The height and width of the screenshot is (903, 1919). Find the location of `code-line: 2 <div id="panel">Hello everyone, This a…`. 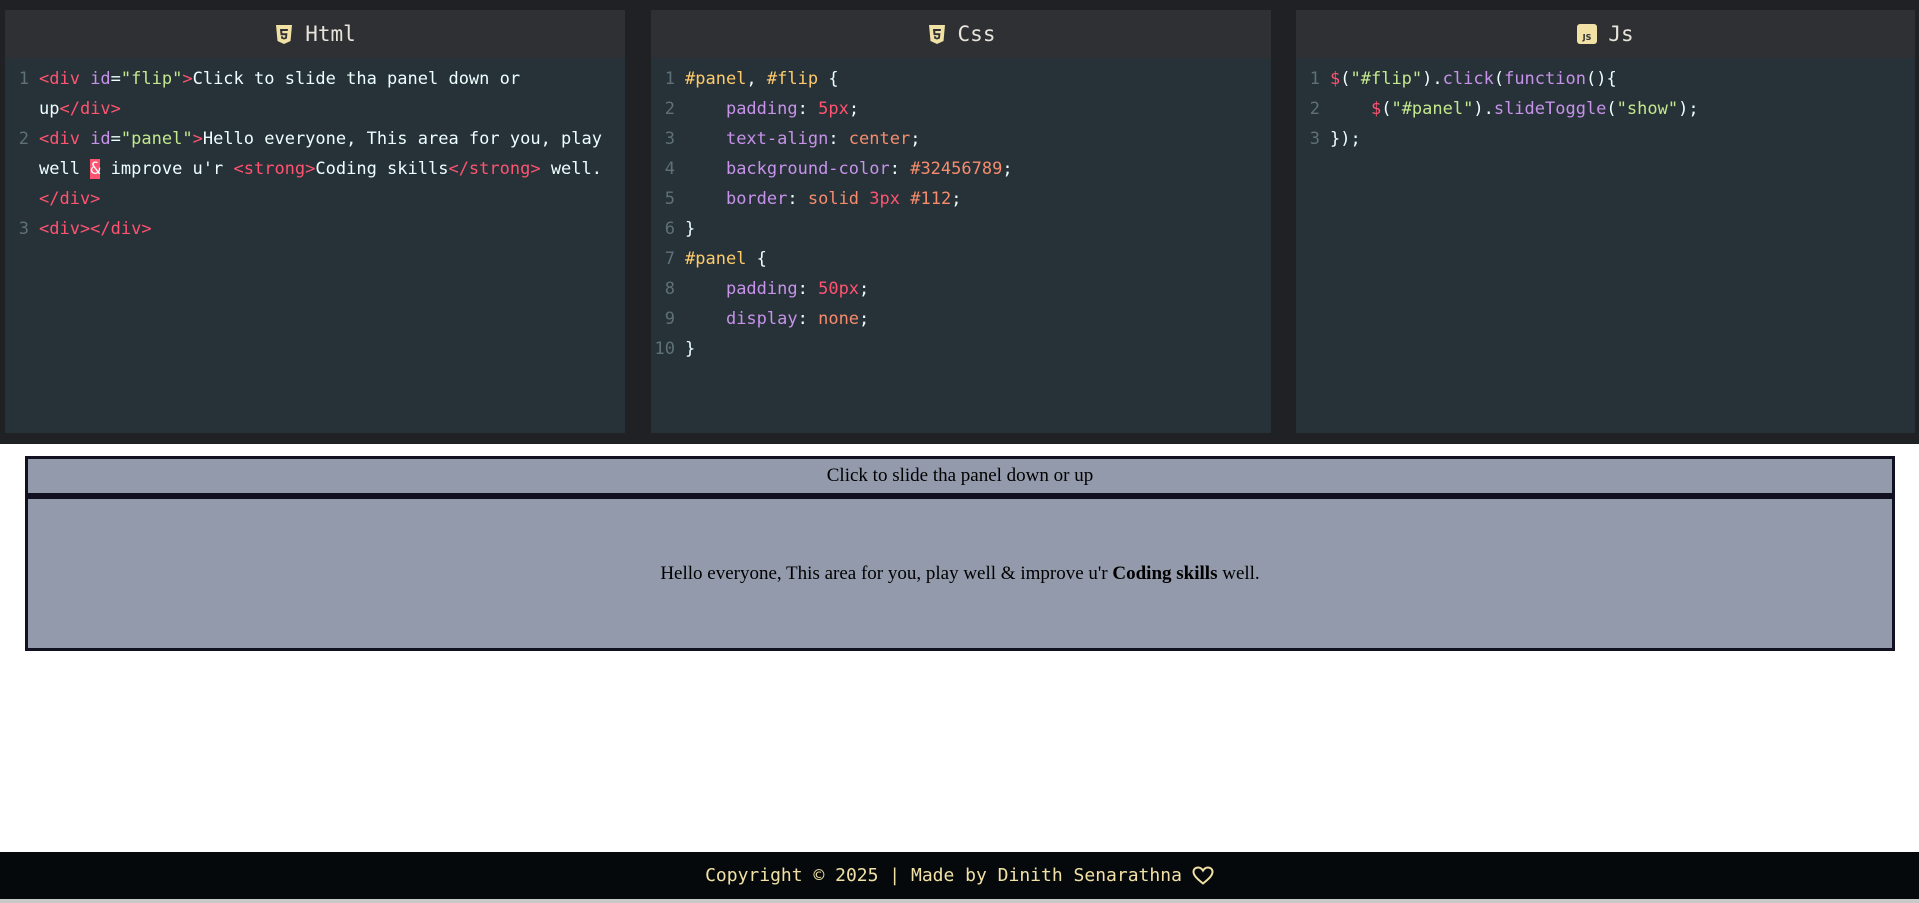

code-line: 2 <div id="panel">Hello everyone, This a… is located at coordinates (315, 169).